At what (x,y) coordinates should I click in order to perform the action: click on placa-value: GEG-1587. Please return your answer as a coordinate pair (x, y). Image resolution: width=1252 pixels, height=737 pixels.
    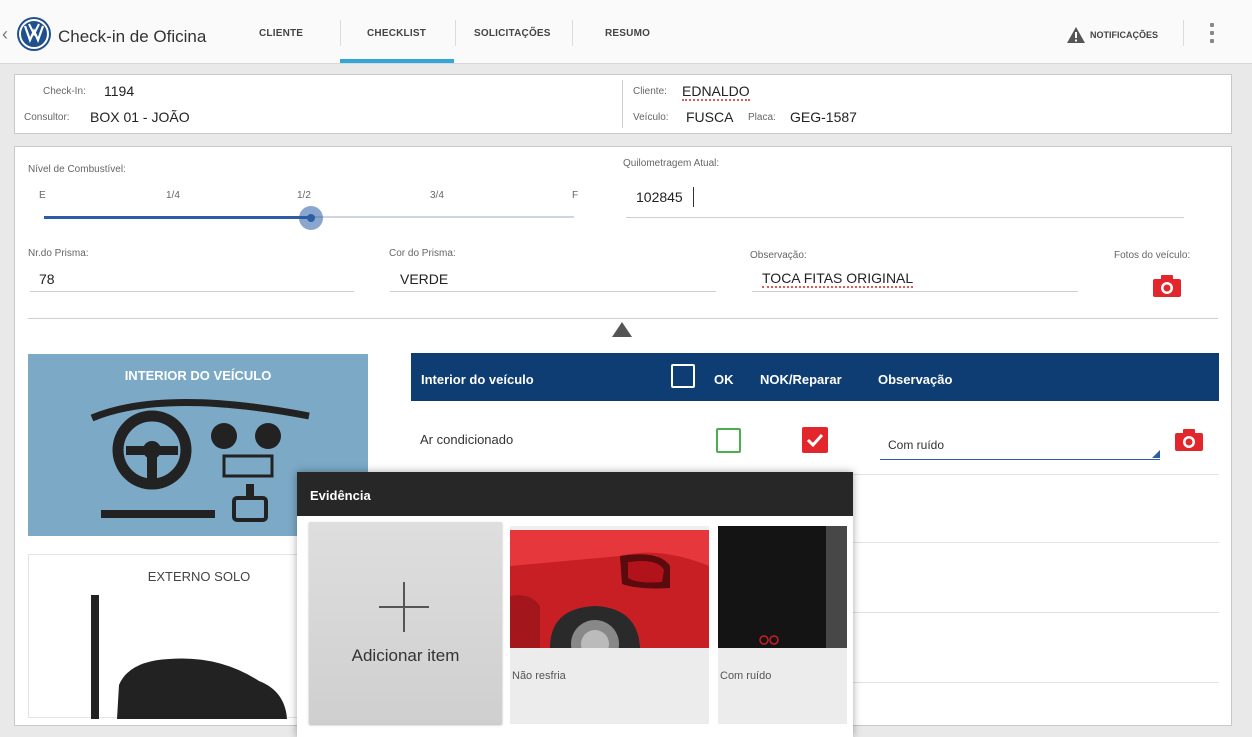
    Looking at the image, I should click on (823, 117).